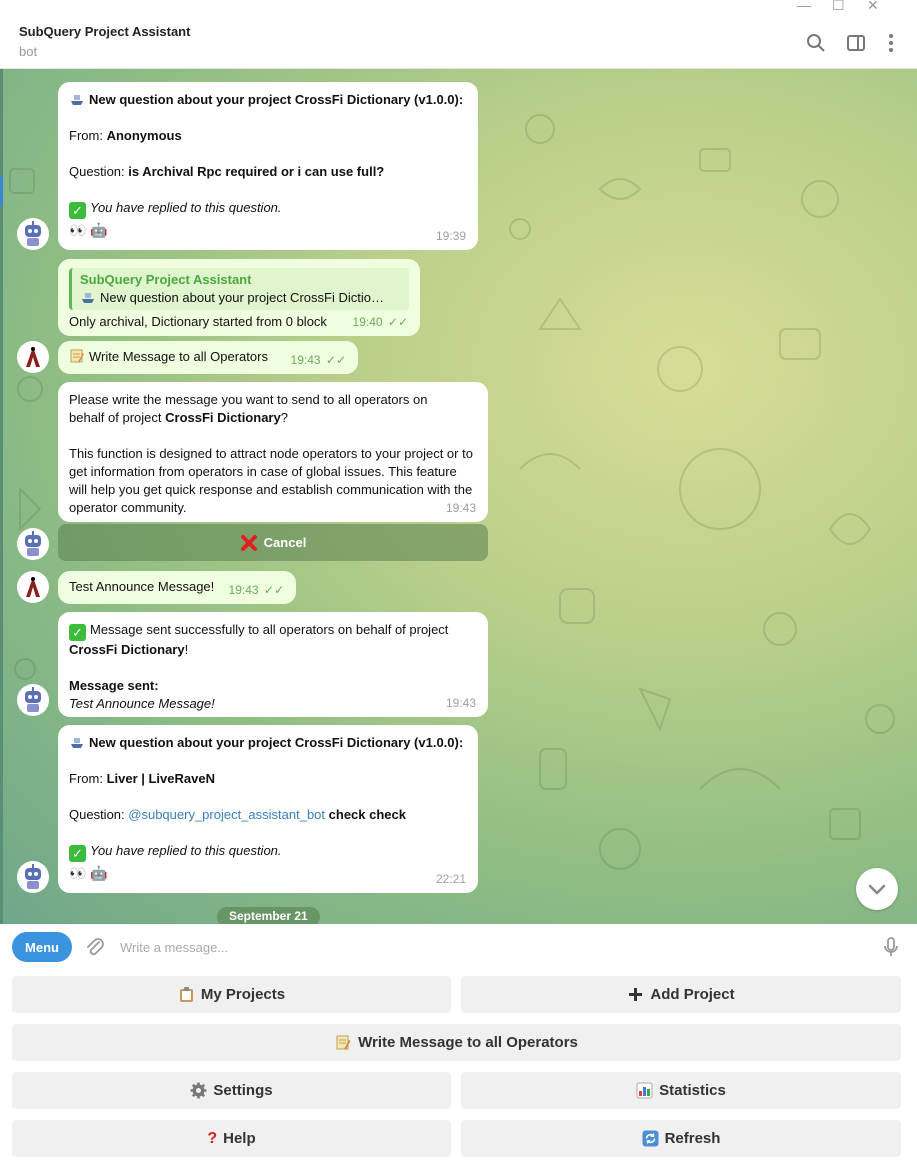 The width and height of the screenshot is (917, 1166). I want to click on cross-icon, so click(248, 542).